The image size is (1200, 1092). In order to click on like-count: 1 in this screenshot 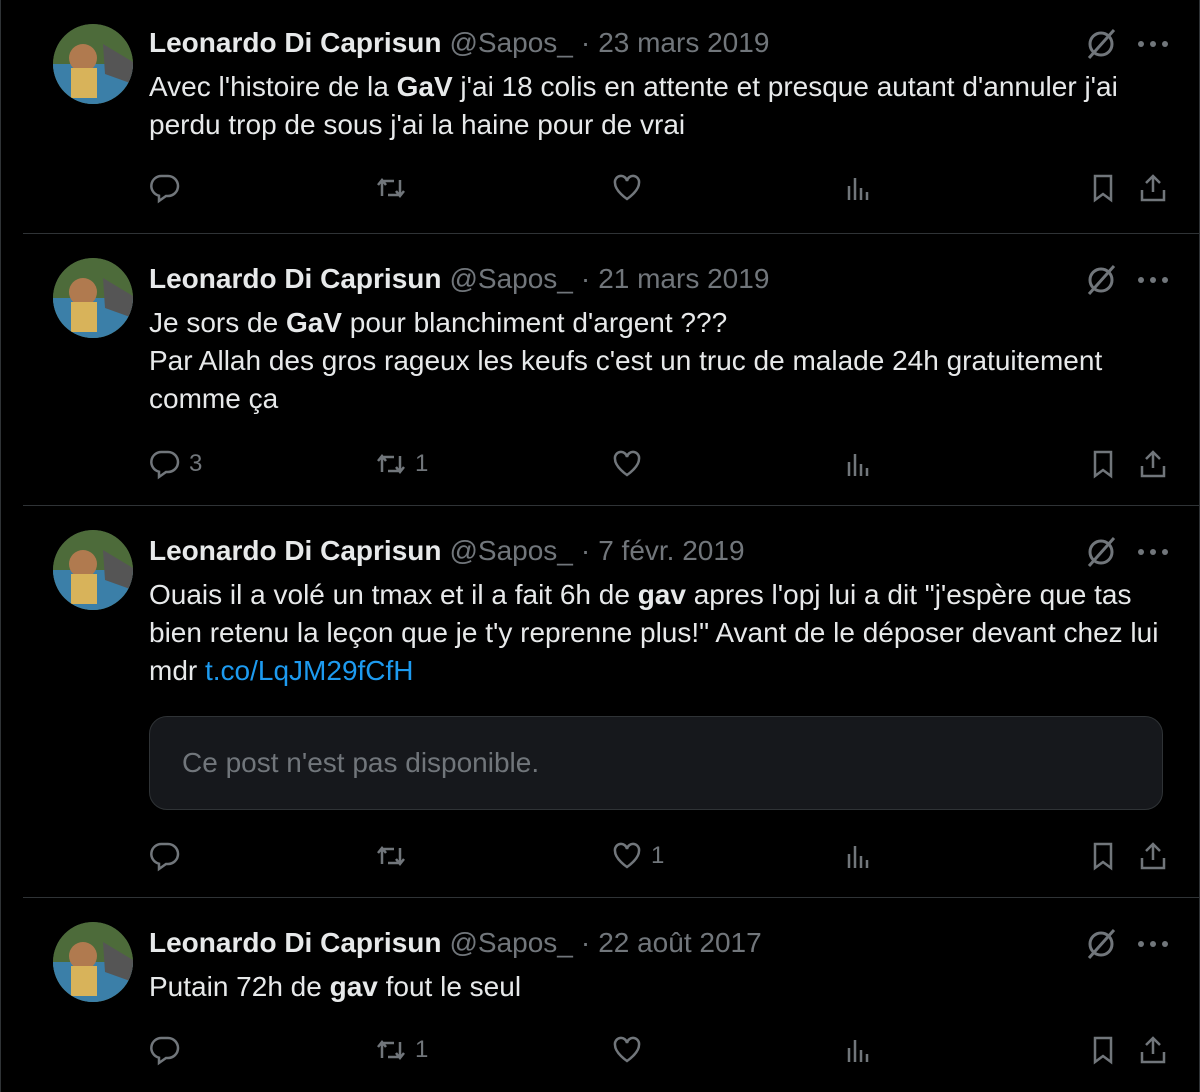, I will do `click(658, 855)`.